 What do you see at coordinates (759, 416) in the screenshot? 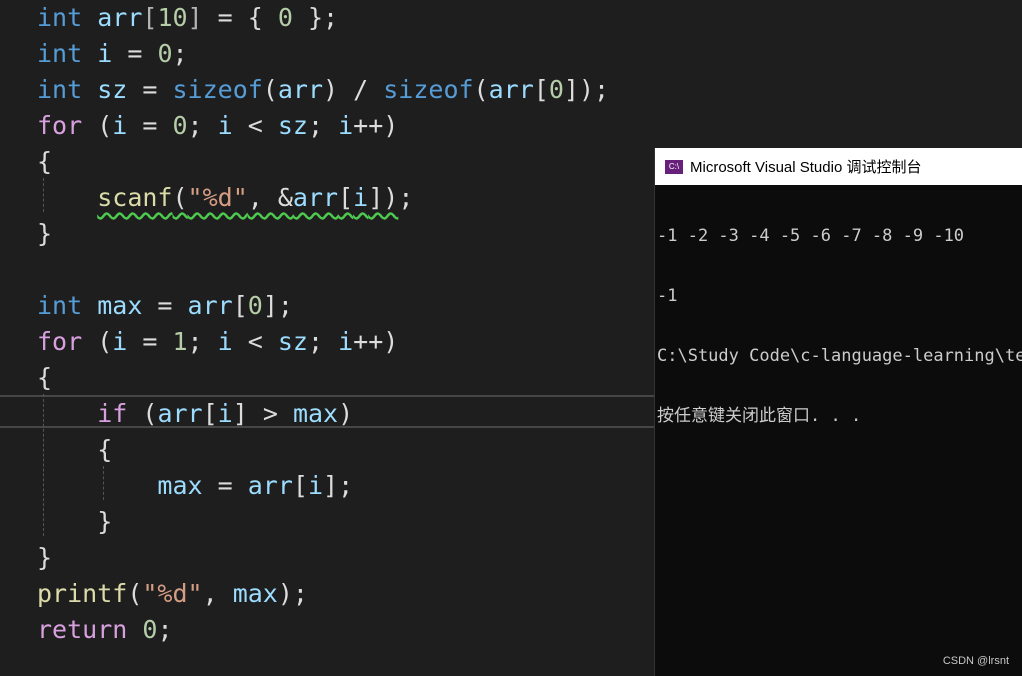
I see `console-output-line: 按任意键关闭此窗口. . .` at bounding box center [759, 416].